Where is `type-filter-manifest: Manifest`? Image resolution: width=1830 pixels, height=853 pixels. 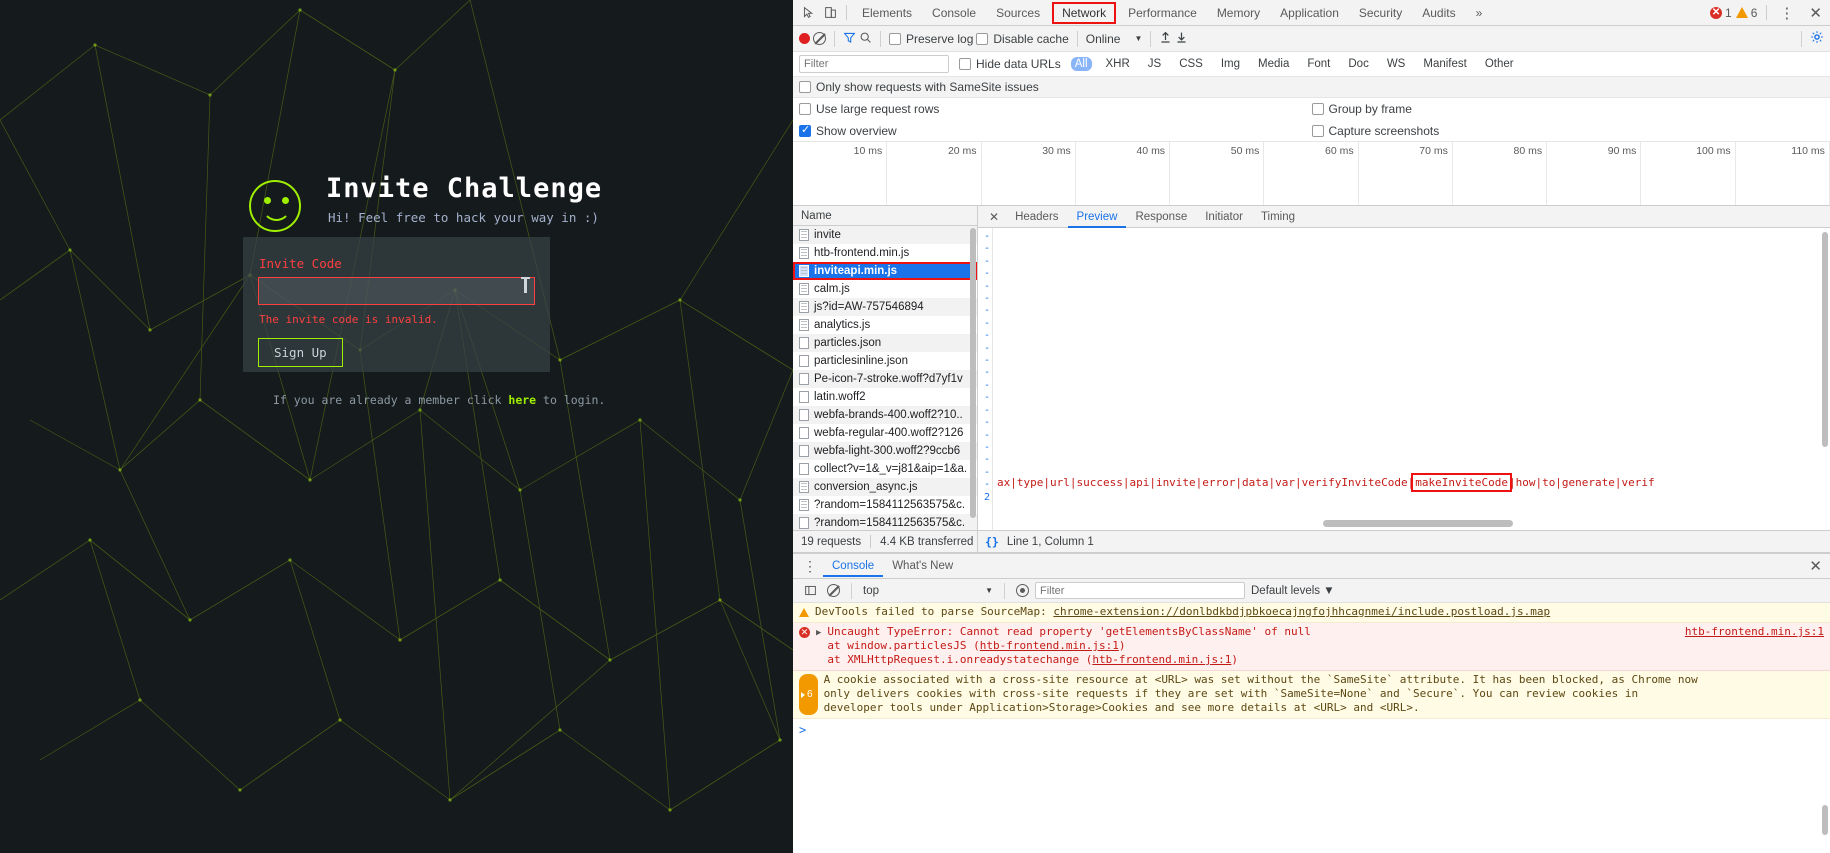
type-filter-manifest: Manifest is located at coordinates (1444, 64).